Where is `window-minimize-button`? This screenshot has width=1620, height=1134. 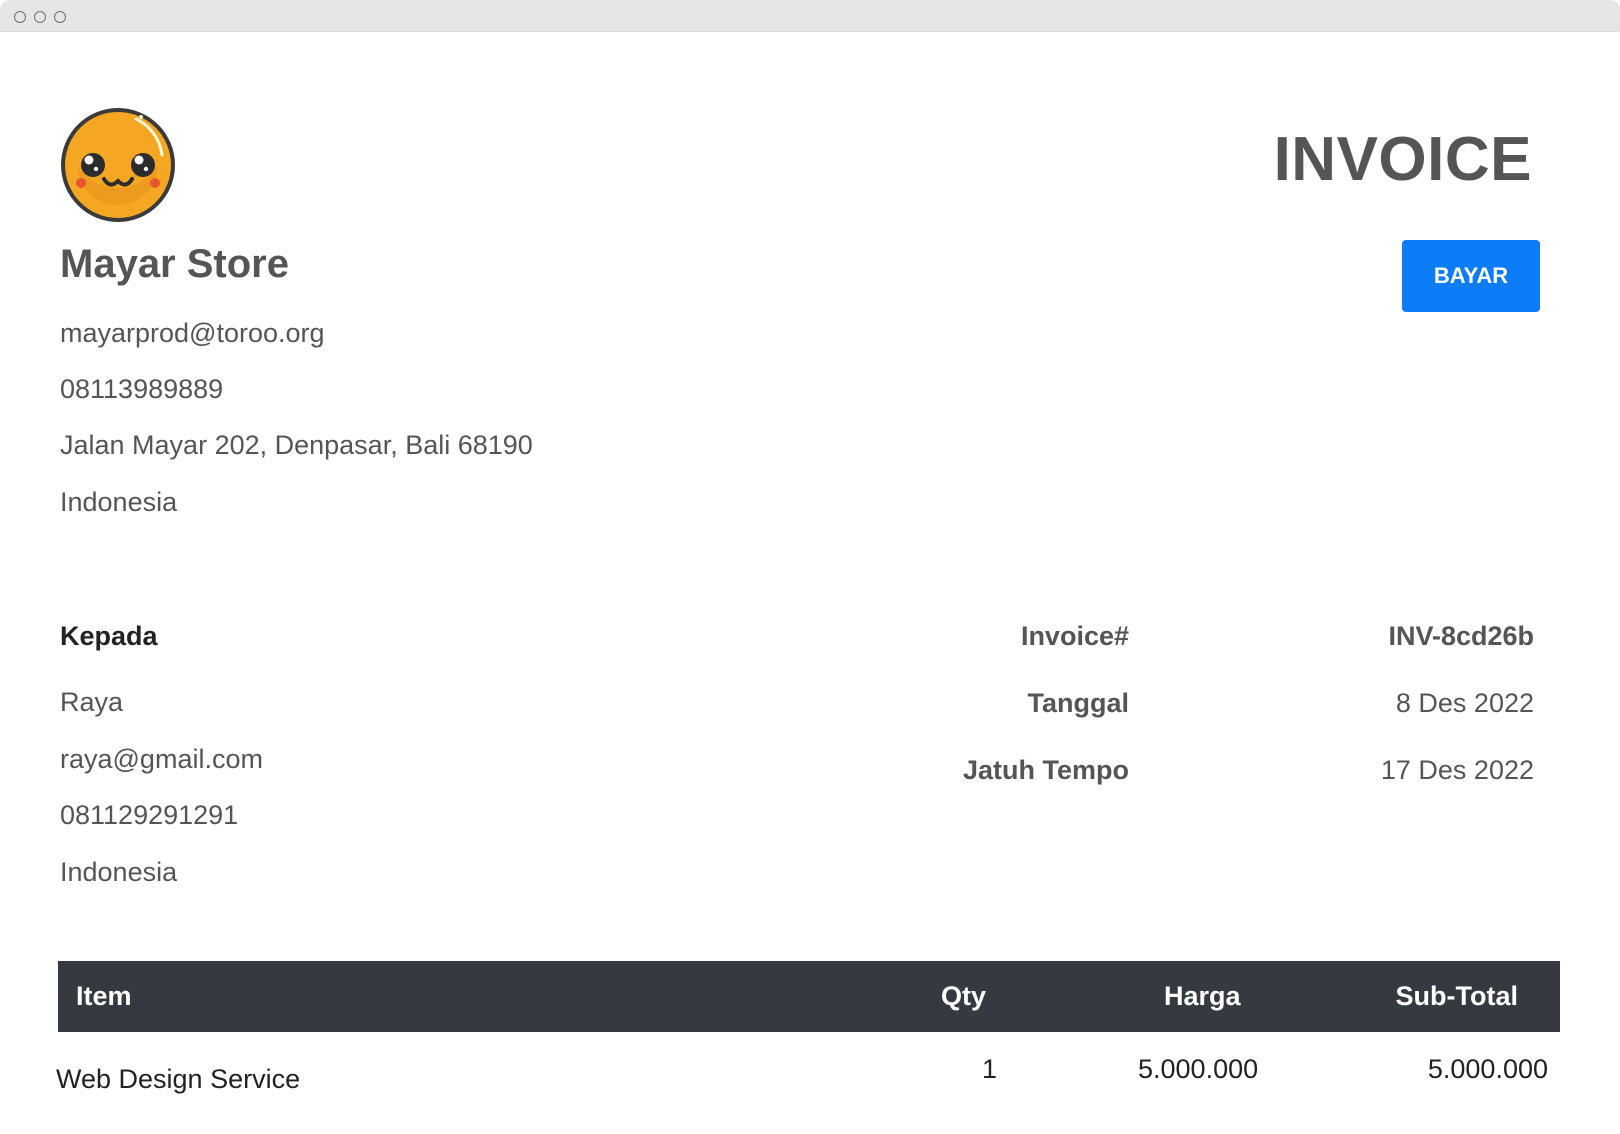
window-minimize-button is located at coordinates (40, 17).